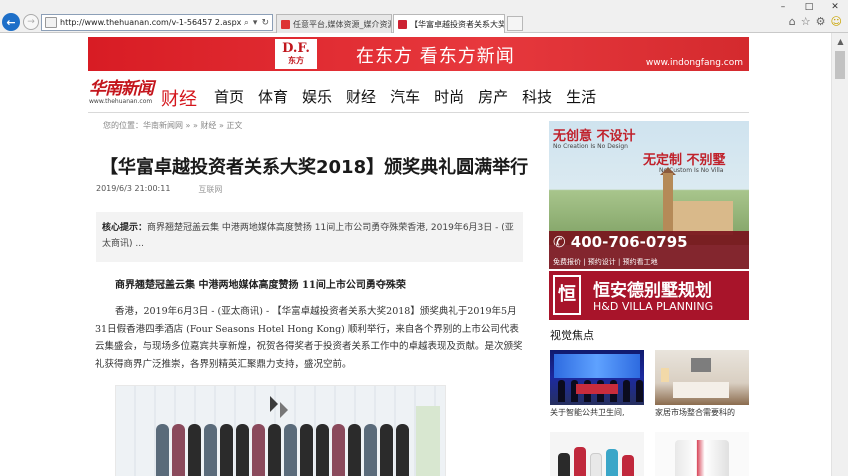  I want to click on nav-item-life: 生活, so click(581, 96).